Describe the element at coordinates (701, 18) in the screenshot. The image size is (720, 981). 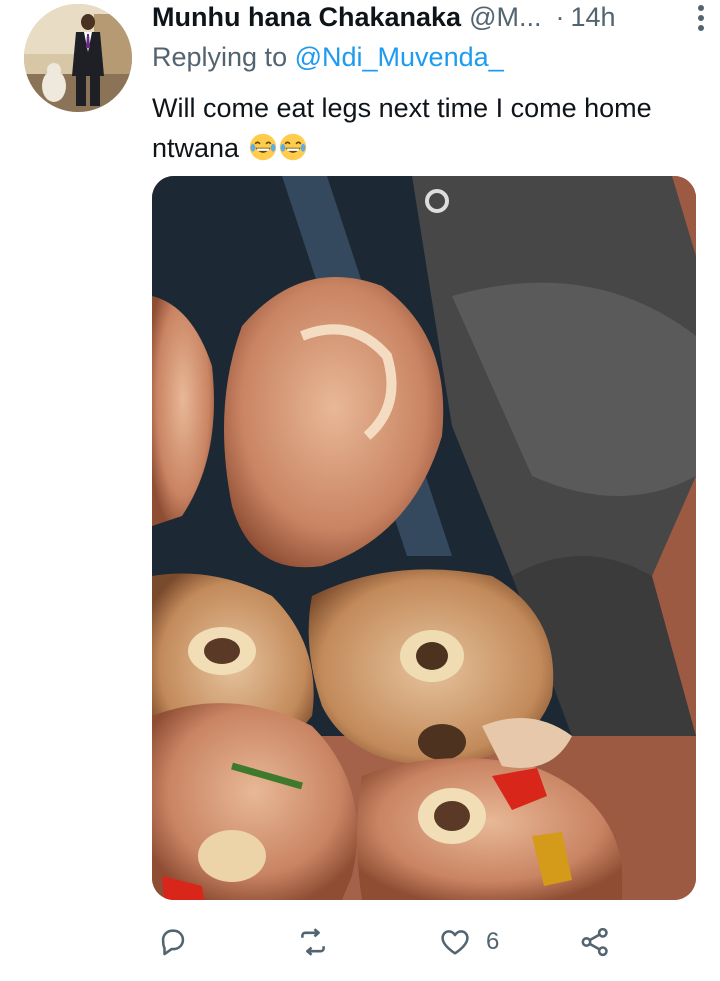
I see `more-options-icon` at that location.